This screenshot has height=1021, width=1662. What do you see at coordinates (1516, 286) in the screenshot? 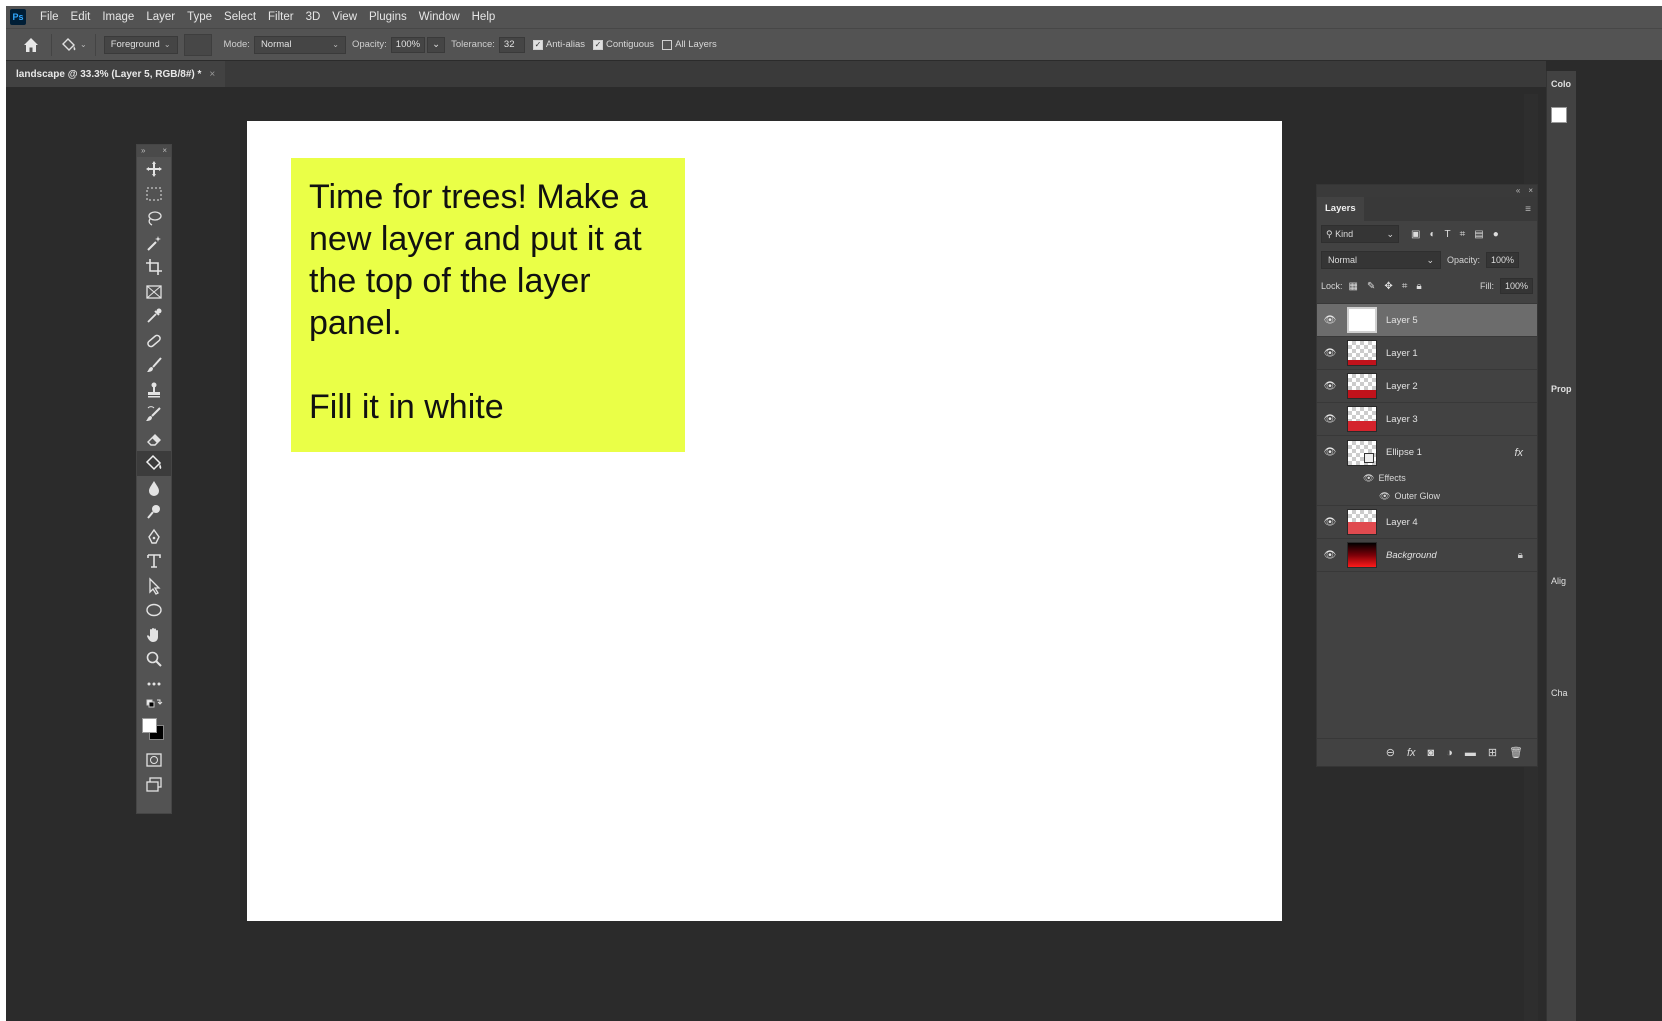
I see `fill-input: 100%` at bounding box center [1516, 286].